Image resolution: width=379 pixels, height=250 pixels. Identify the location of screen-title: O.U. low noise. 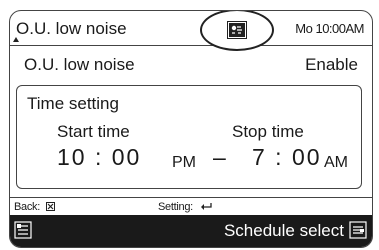
(71, 28).